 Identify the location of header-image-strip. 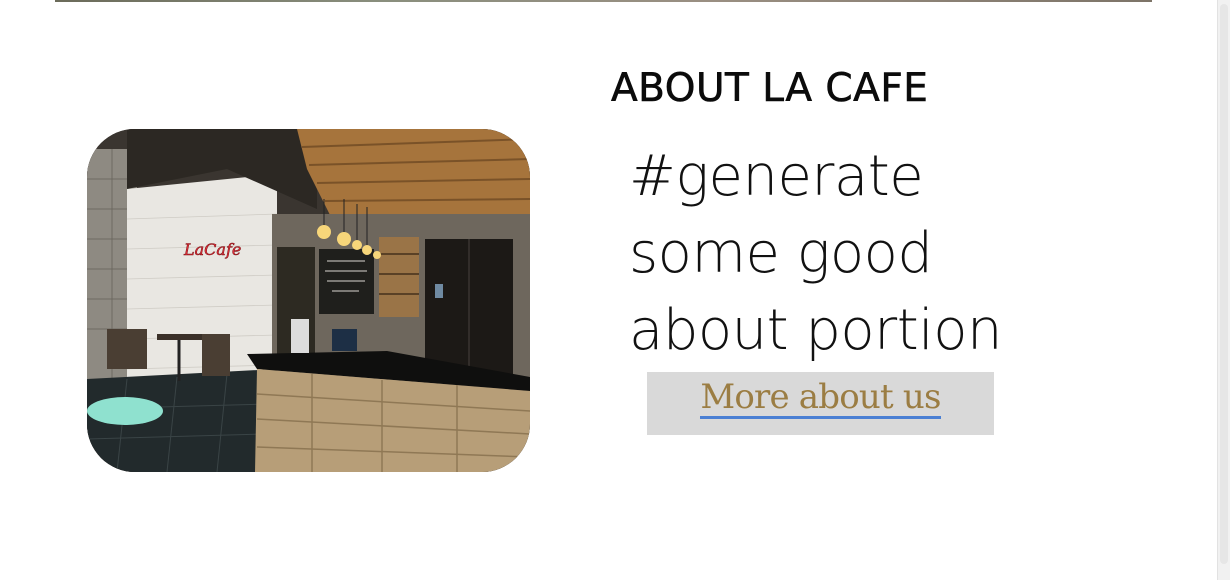
(603, 1).